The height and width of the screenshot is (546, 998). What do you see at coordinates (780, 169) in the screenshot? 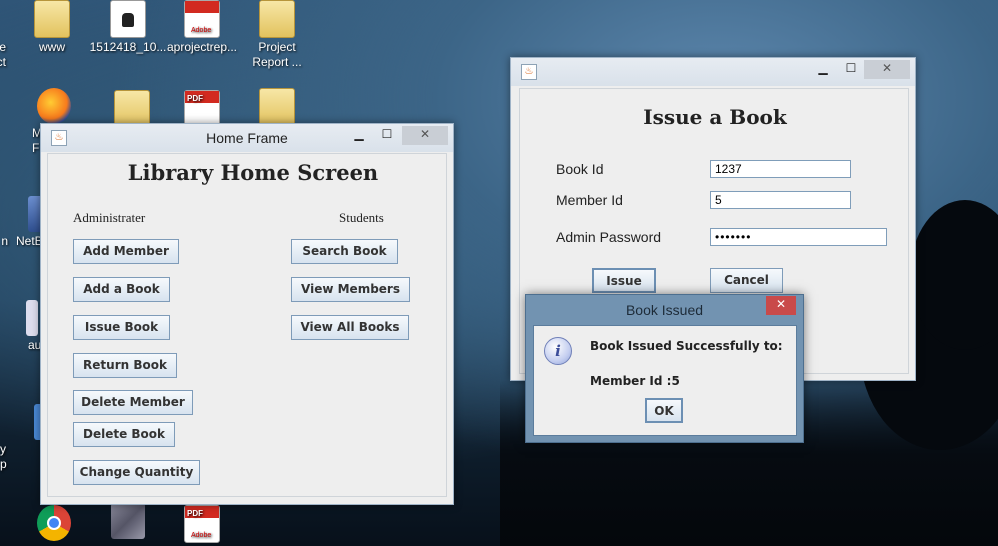
I see `book-id-input: 1237` at bounding box center [780, 169].